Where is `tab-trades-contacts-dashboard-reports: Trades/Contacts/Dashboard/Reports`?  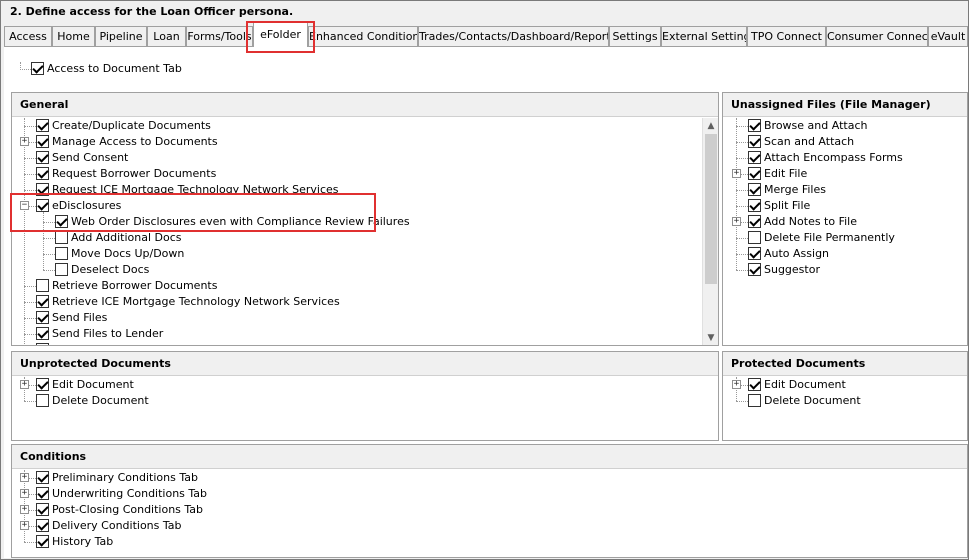
tab-trades-contacts-dashboard-reports: Trades/Contacts/Dashboard/Reports is located at coordinates (513, 36).